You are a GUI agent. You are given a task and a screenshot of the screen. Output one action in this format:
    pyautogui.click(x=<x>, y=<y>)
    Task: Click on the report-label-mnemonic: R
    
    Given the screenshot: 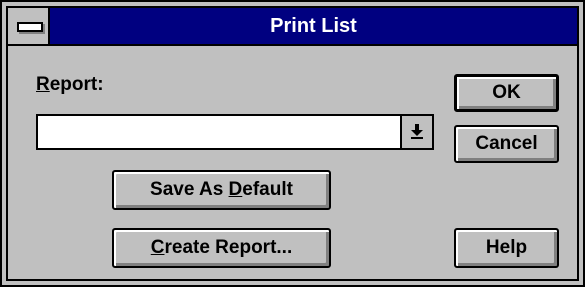 What is the action you would take?
    pyautogui.click(x=43, y=84)
    